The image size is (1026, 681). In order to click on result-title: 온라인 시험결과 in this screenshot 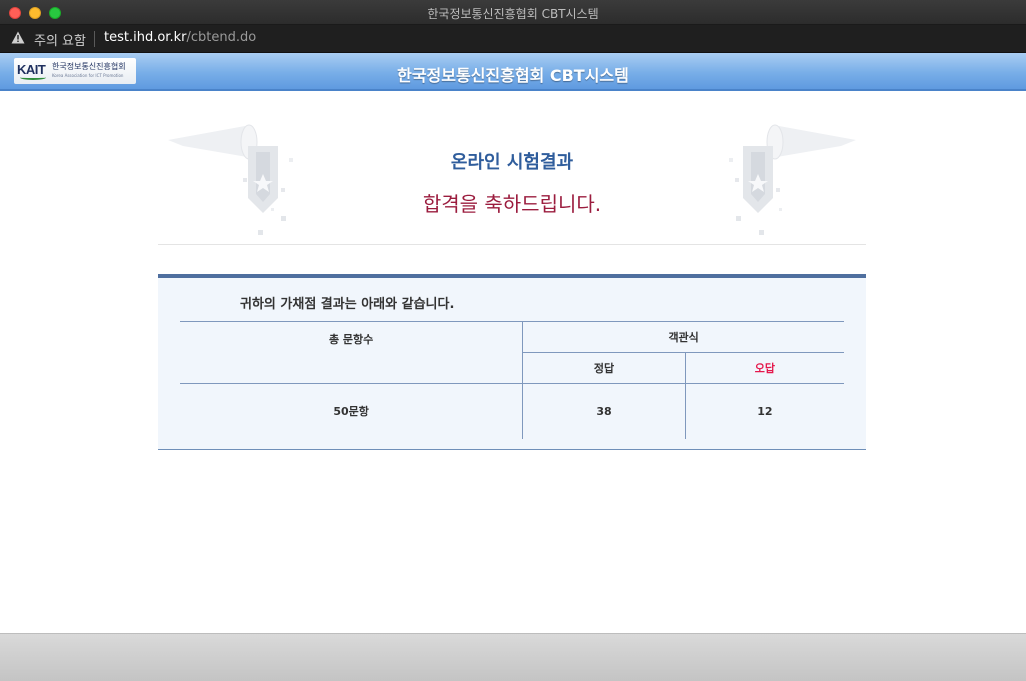, I will do `click(512, 162)`.